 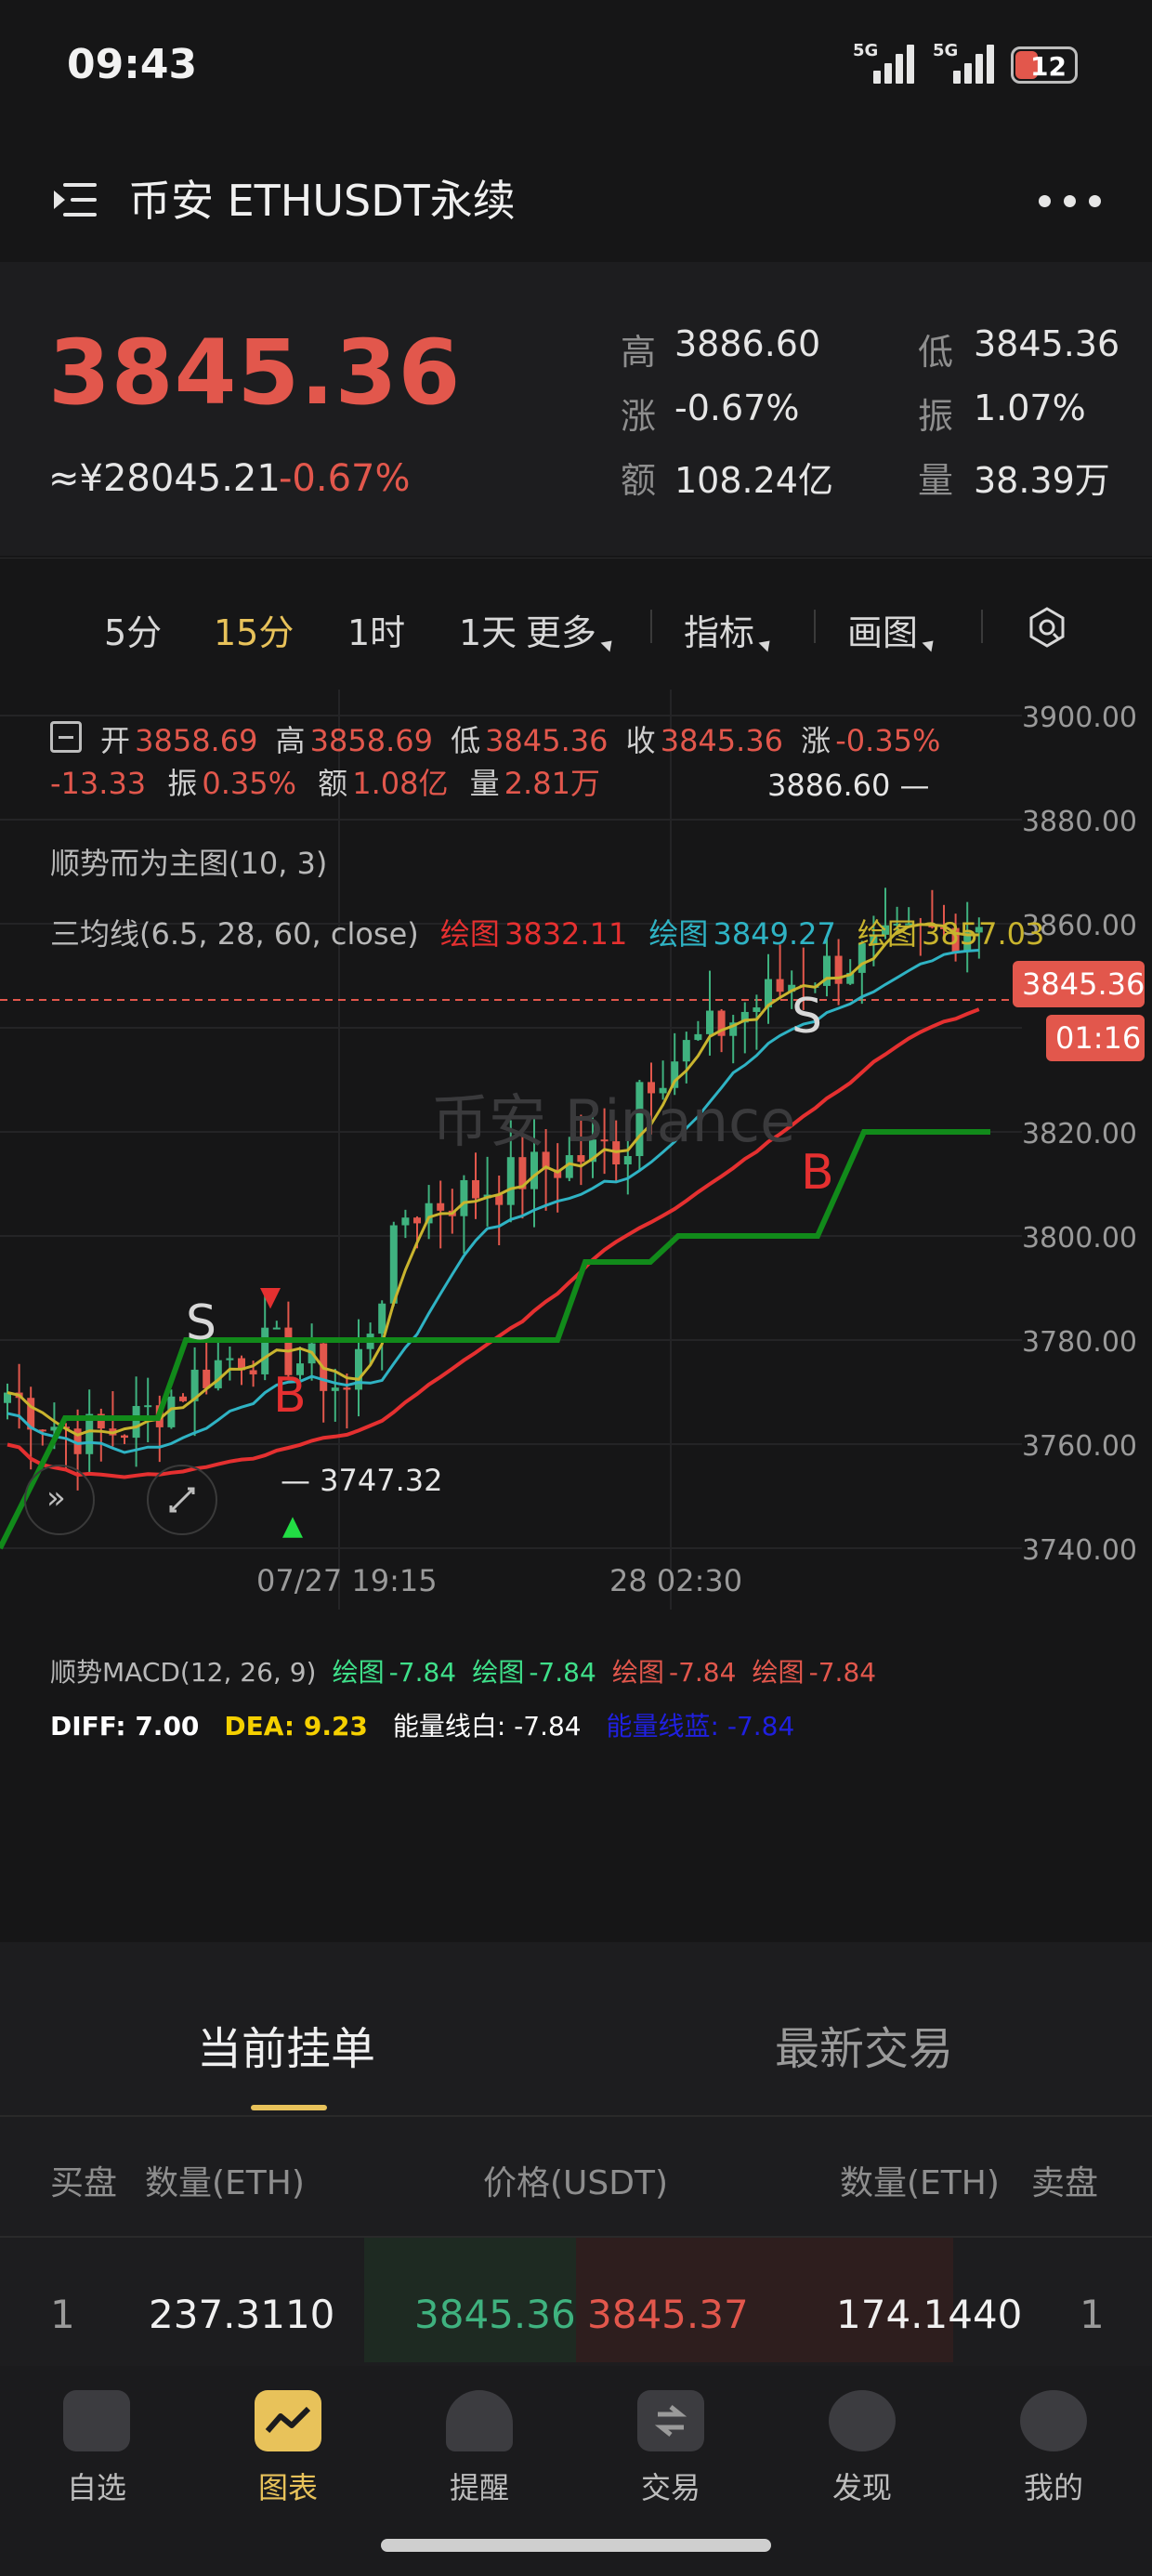 I want to click on nav-discover: 发现, so click(x=862, y=2448).